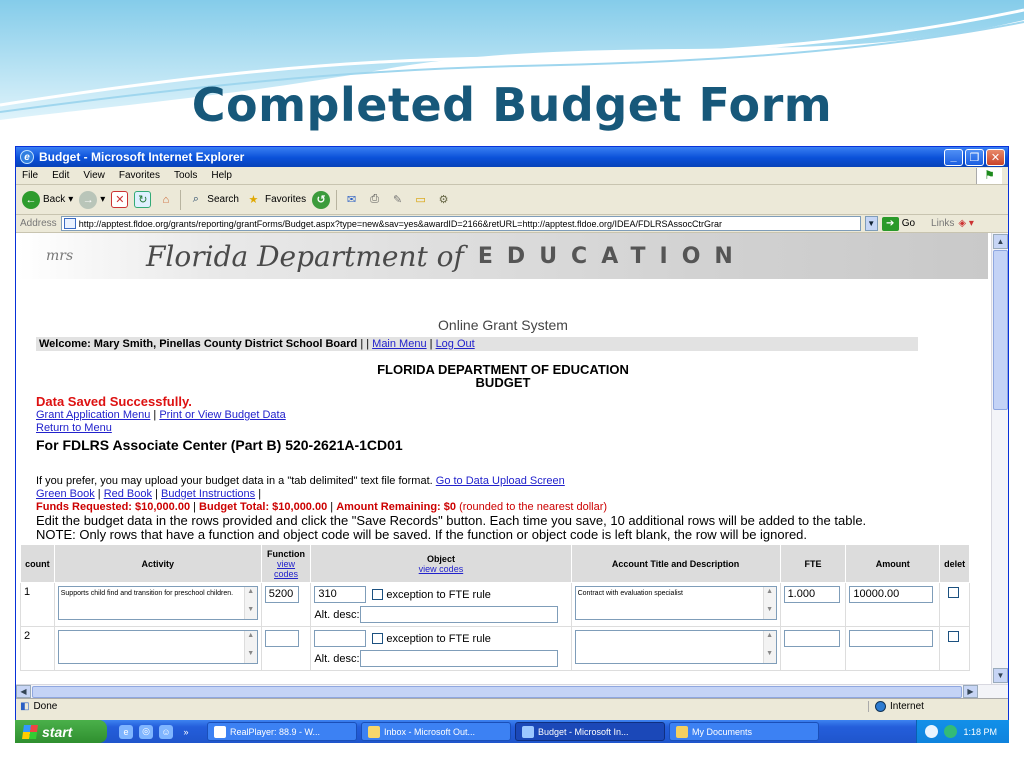 This screenshot has height=768, width=1024. Describe the element at coordinates (221, 175) in the screenshot. I see `menu-help: Help` at that location.